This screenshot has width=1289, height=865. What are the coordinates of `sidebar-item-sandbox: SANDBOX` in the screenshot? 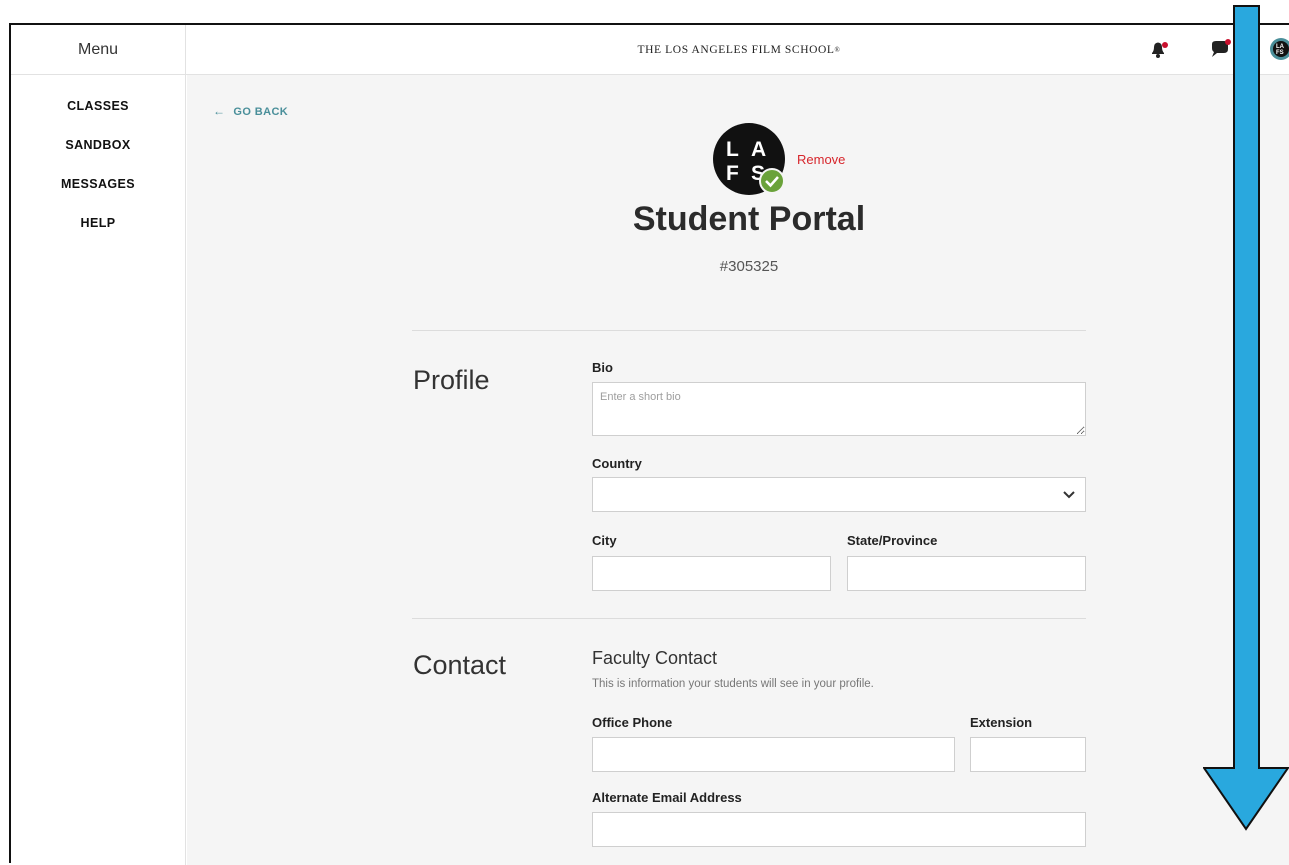 It's located at (98, 145).